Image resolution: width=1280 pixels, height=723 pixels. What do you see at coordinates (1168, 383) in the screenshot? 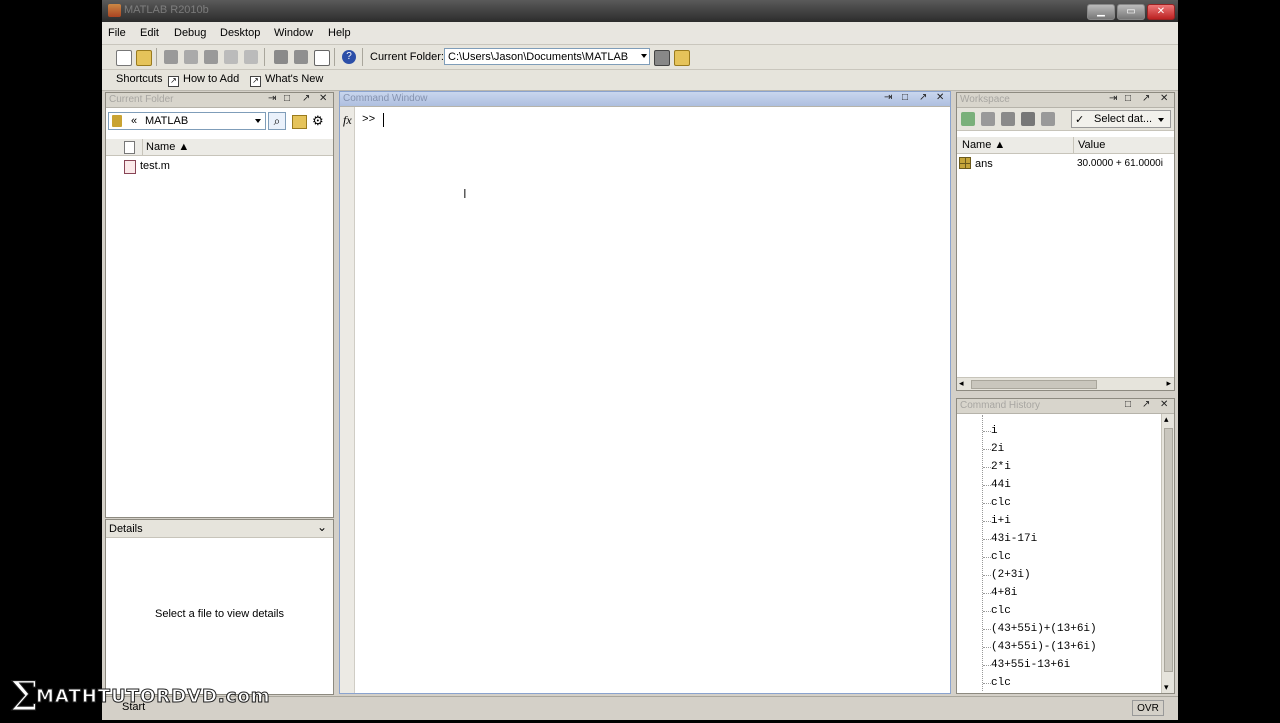
I see `scroll-right-icon: ▸` at bounding box center [1168, 383].